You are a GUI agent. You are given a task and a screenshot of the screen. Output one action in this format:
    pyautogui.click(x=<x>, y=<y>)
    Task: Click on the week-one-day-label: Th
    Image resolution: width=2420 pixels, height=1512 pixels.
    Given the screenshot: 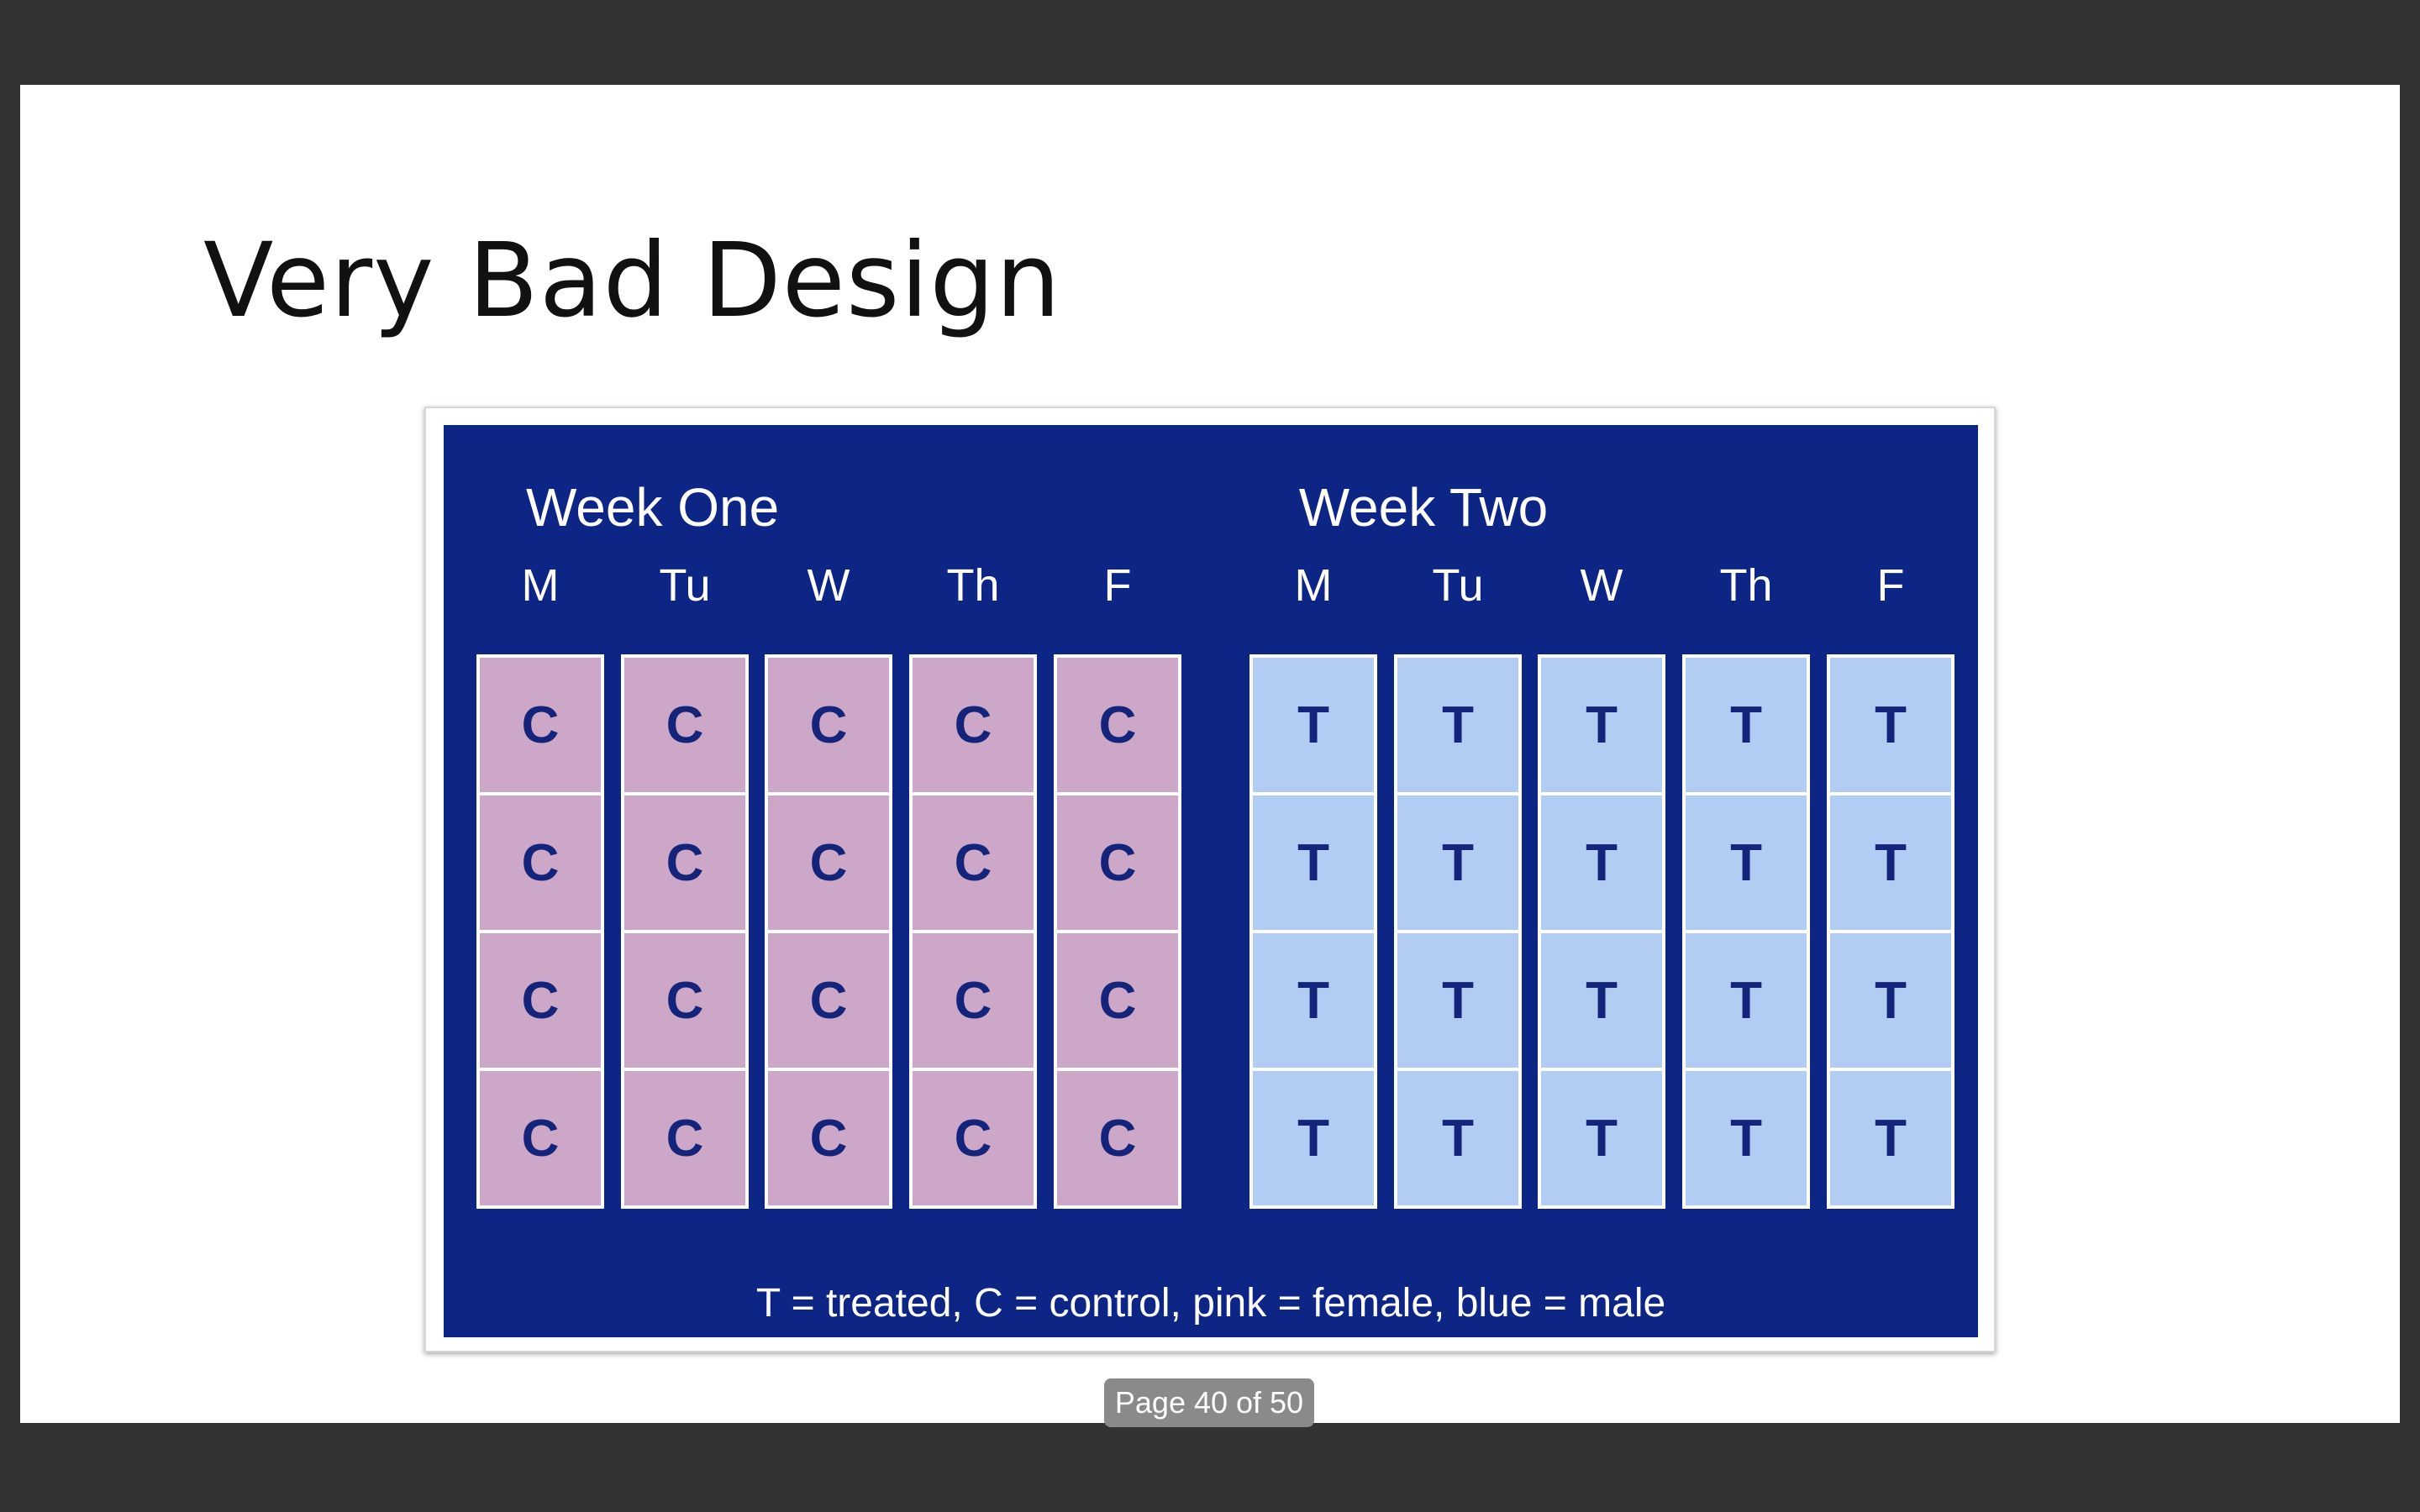 What is the action you would take?
    pyautogui.click(x=973, y=585)
    